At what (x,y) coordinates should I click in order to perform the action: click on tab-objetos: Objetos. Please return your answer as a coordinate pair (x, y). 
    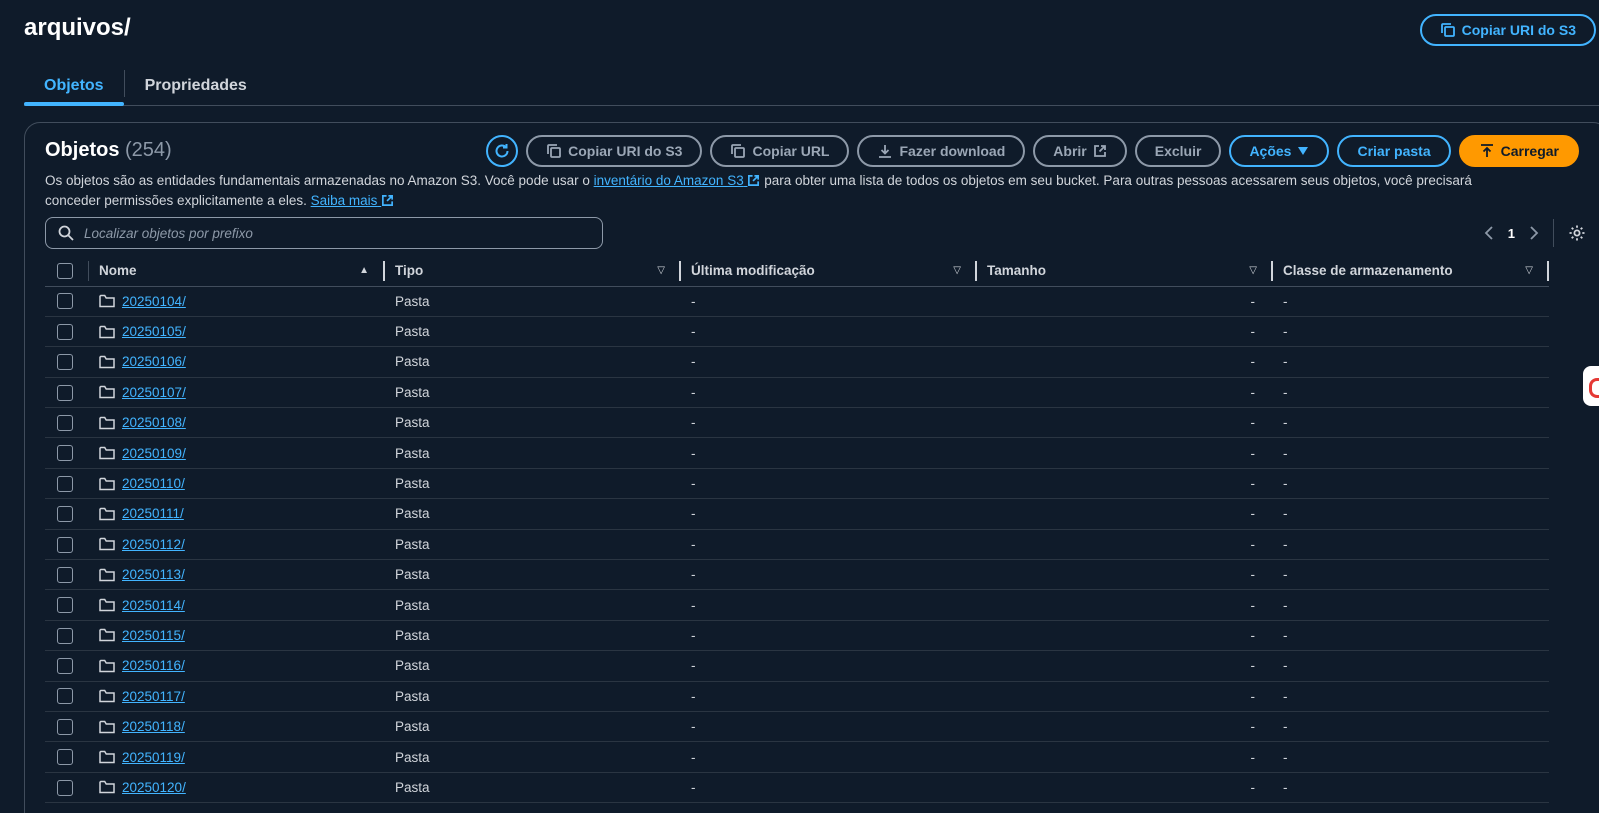
    Looking at the image, I should click on (74, 86).